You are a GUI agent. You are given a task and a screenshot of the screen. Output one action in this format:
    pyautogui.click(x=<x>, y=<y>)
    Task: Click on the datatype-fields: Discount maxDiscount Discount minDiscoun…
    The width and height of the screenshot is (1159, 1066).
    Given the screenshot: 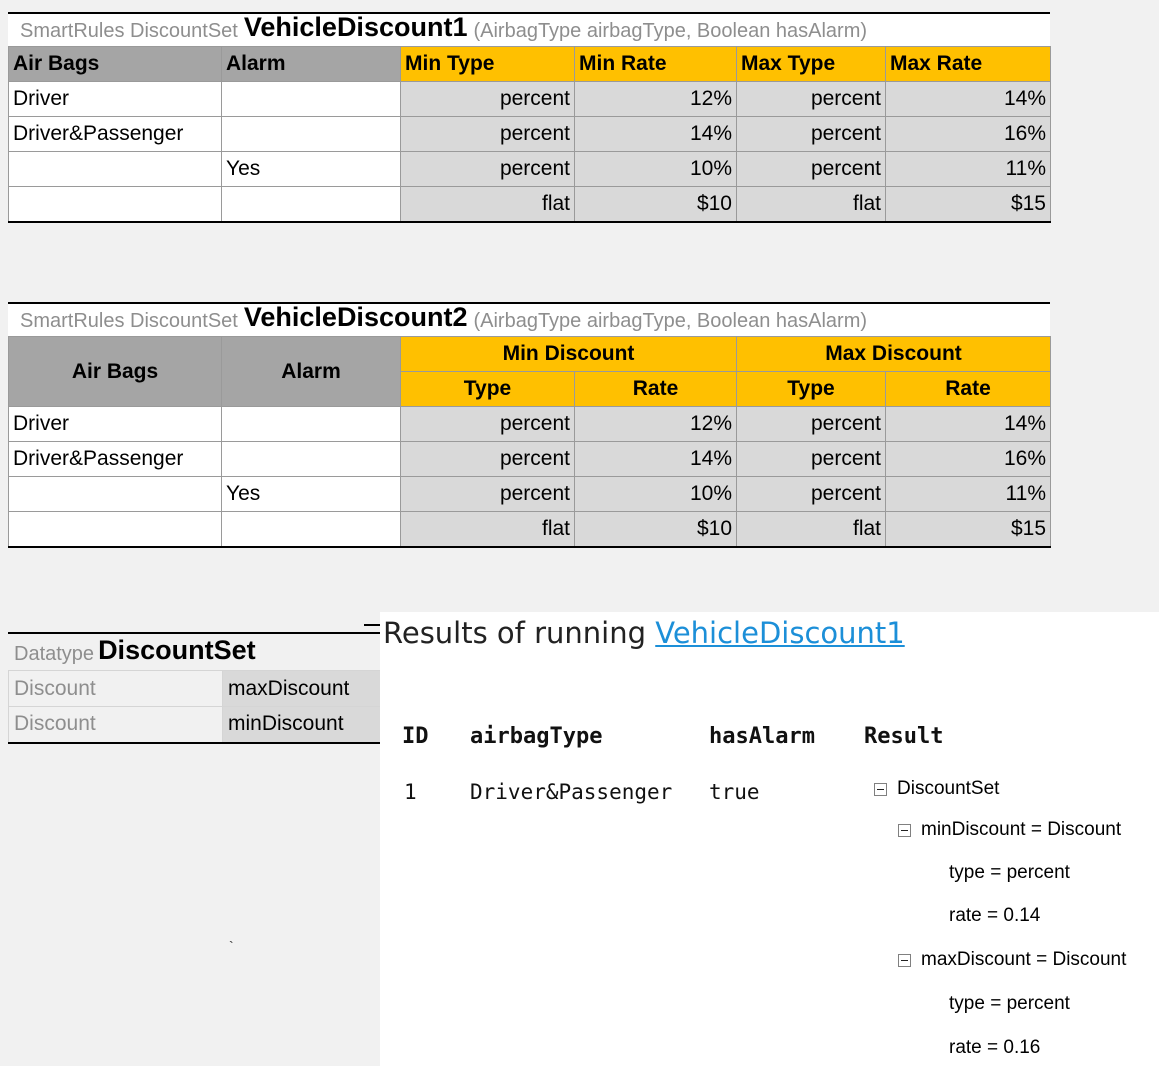 What is the action you would take?
    pyautogui.click(x=194, y=707)
    